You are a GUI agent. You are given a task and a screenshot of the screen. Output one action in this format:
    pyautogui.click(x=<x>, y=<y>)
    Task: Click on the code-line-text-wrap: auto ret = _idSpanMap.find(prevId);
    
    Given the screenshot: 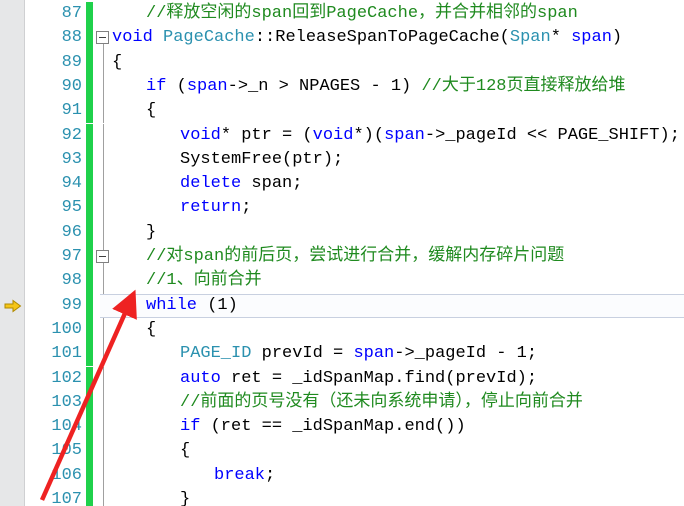 What is the action you would take?
    pyautogui.click(x=392, y=379)
    